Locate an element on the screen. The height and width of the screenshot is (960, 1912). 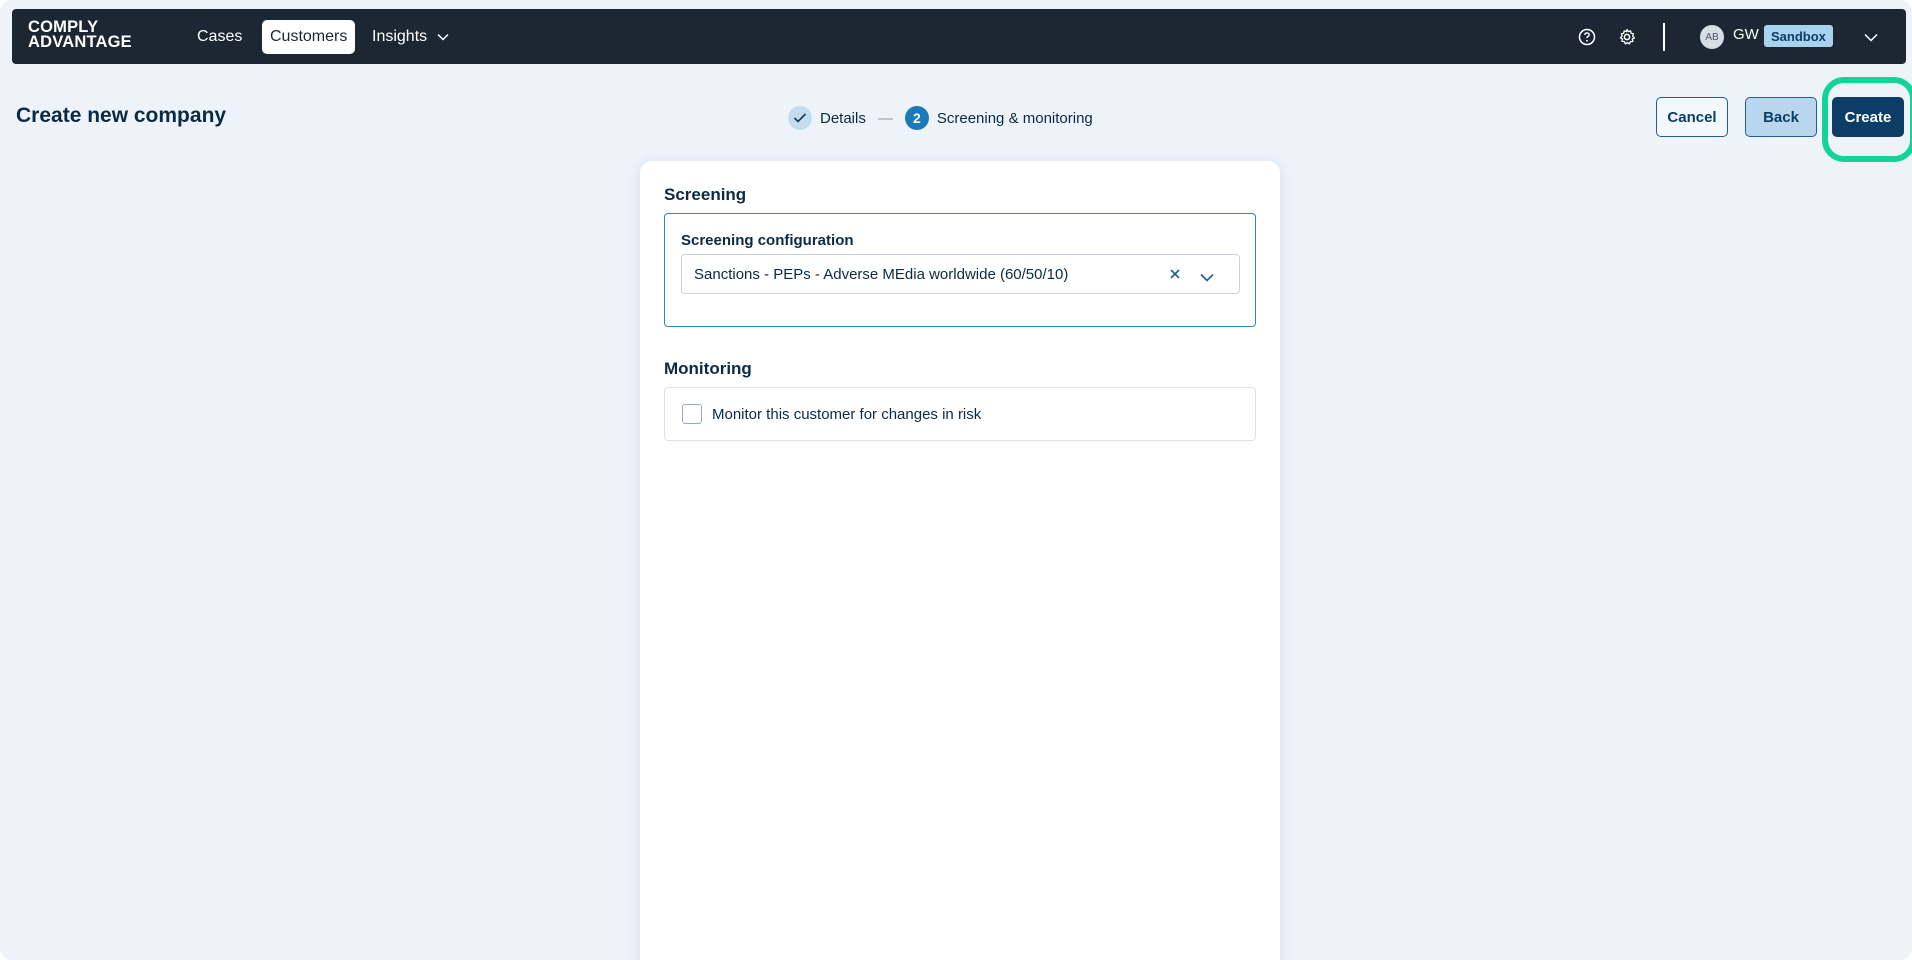
nav-item-customers: Customers is located at coordinates (309, 37).